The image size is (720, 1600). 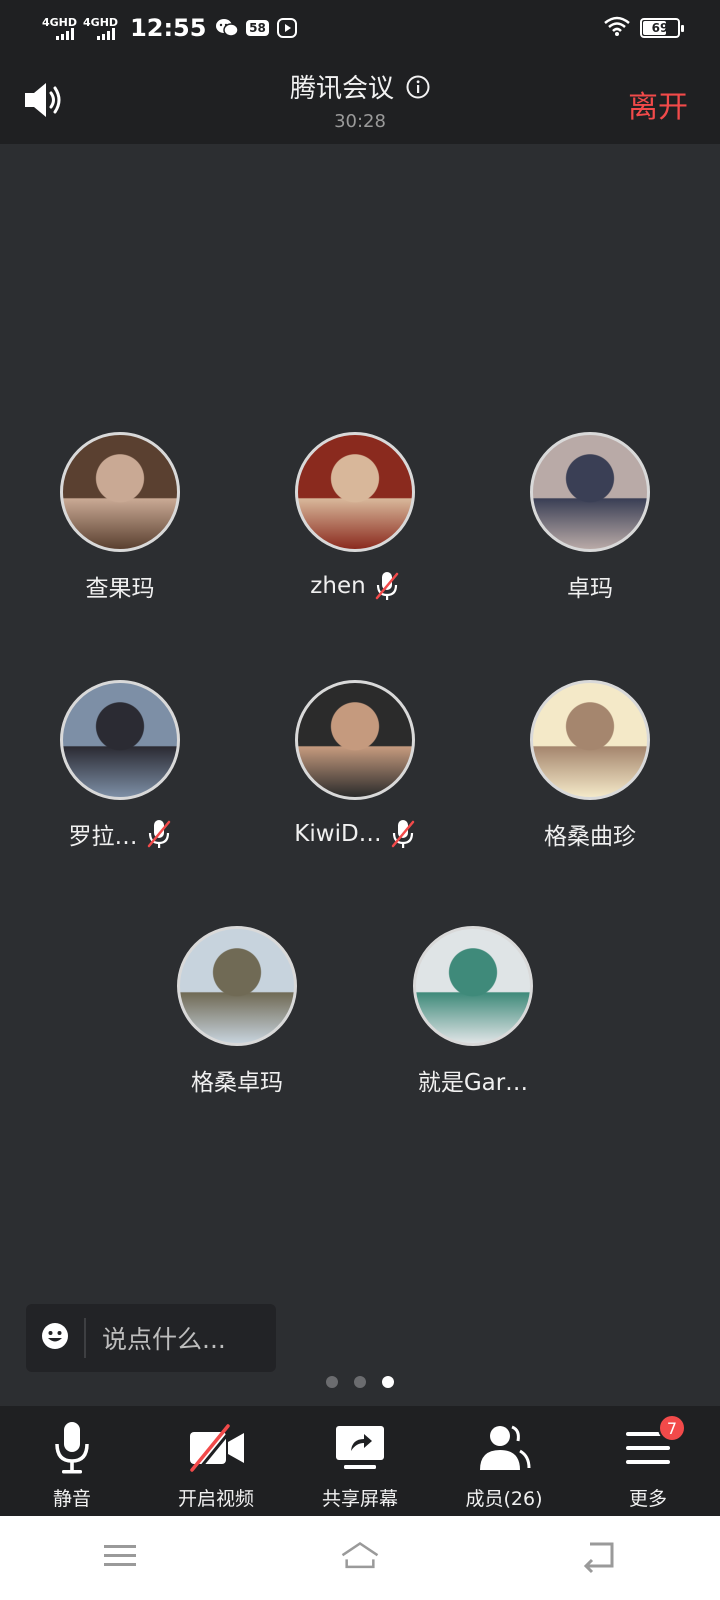 I want to click on notification-badge: 58, so click(x=257, y=28).